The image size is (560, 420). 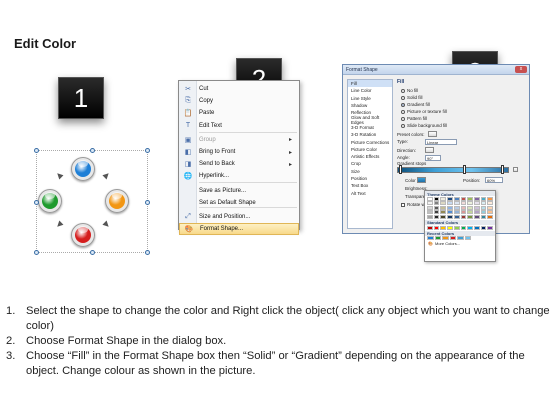 I want to click on menu-item-group: ▣ Group ▸, so click(x=239, y=140).